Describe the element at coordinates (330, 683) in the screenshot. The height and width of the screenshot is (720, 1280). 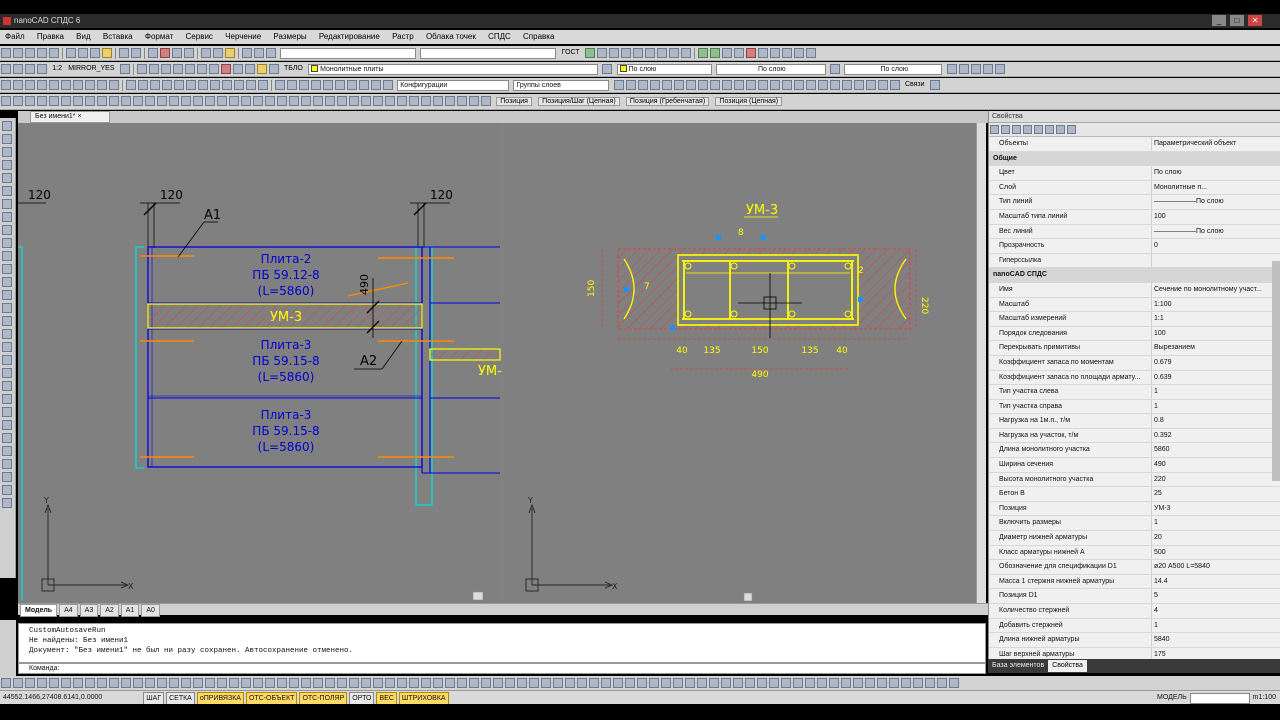
I see `bt-28-icon` at that location.